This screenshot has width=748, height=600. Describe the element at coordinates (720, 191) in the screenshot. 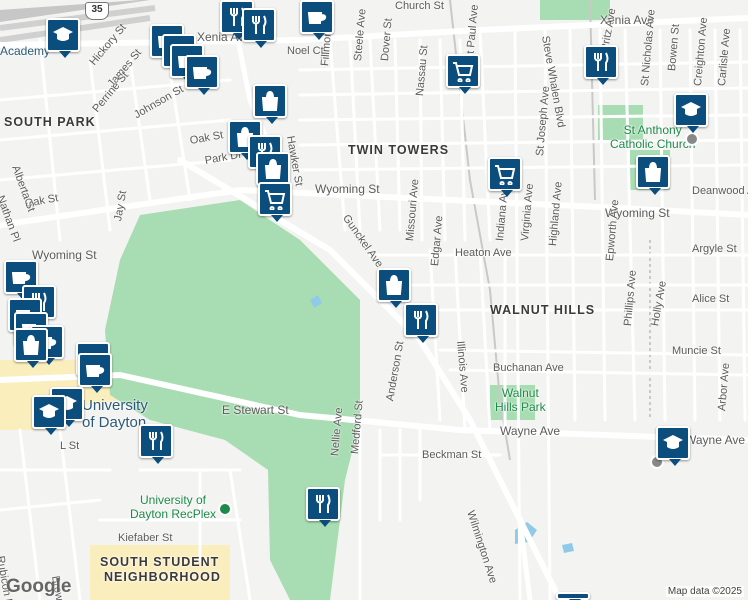

I see `street-label: Deanwood Ave` at that location.